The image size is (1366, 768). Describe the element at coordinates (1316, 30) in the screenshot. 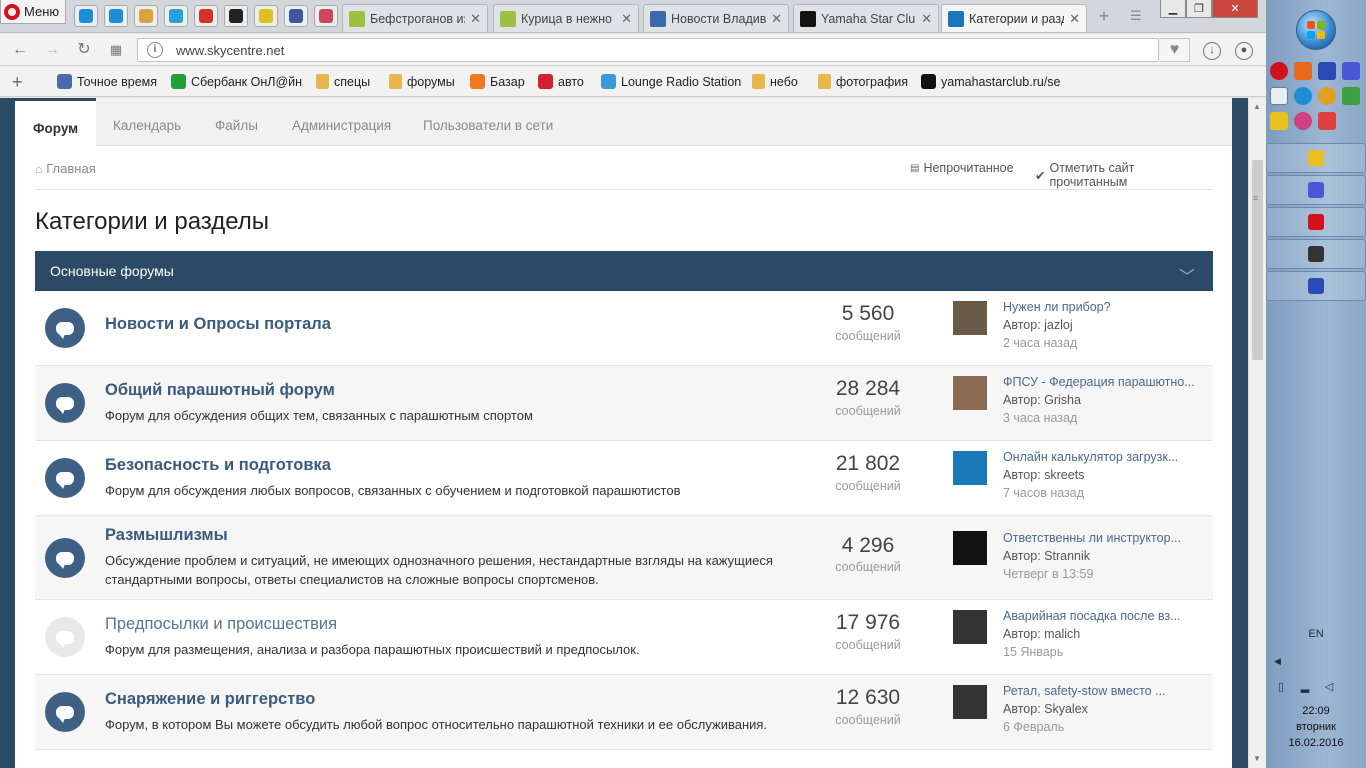

I see `start-button` at that location.